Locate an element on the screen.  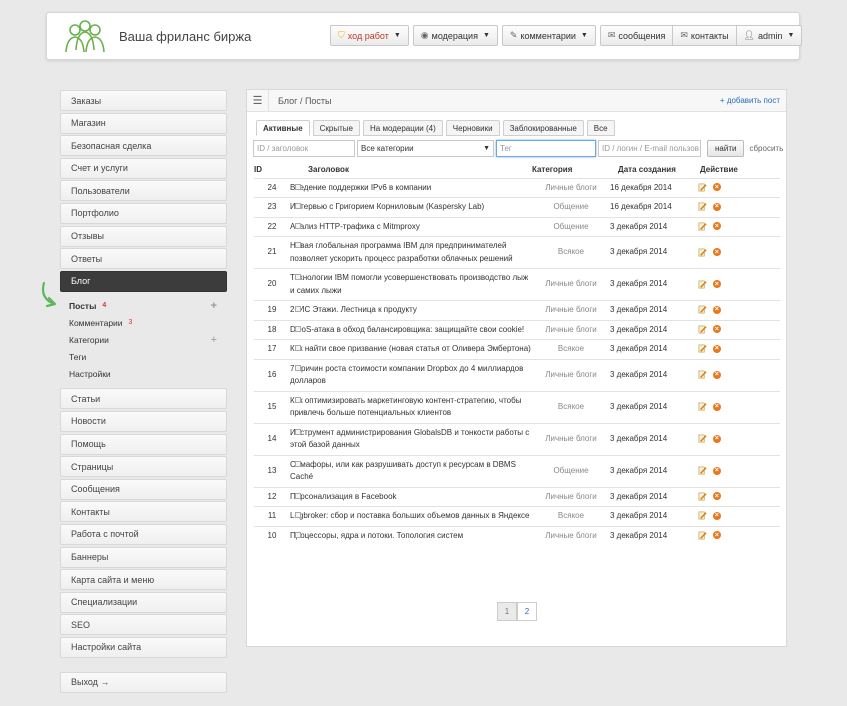
logo-icon is located at coordinates (85, 37).